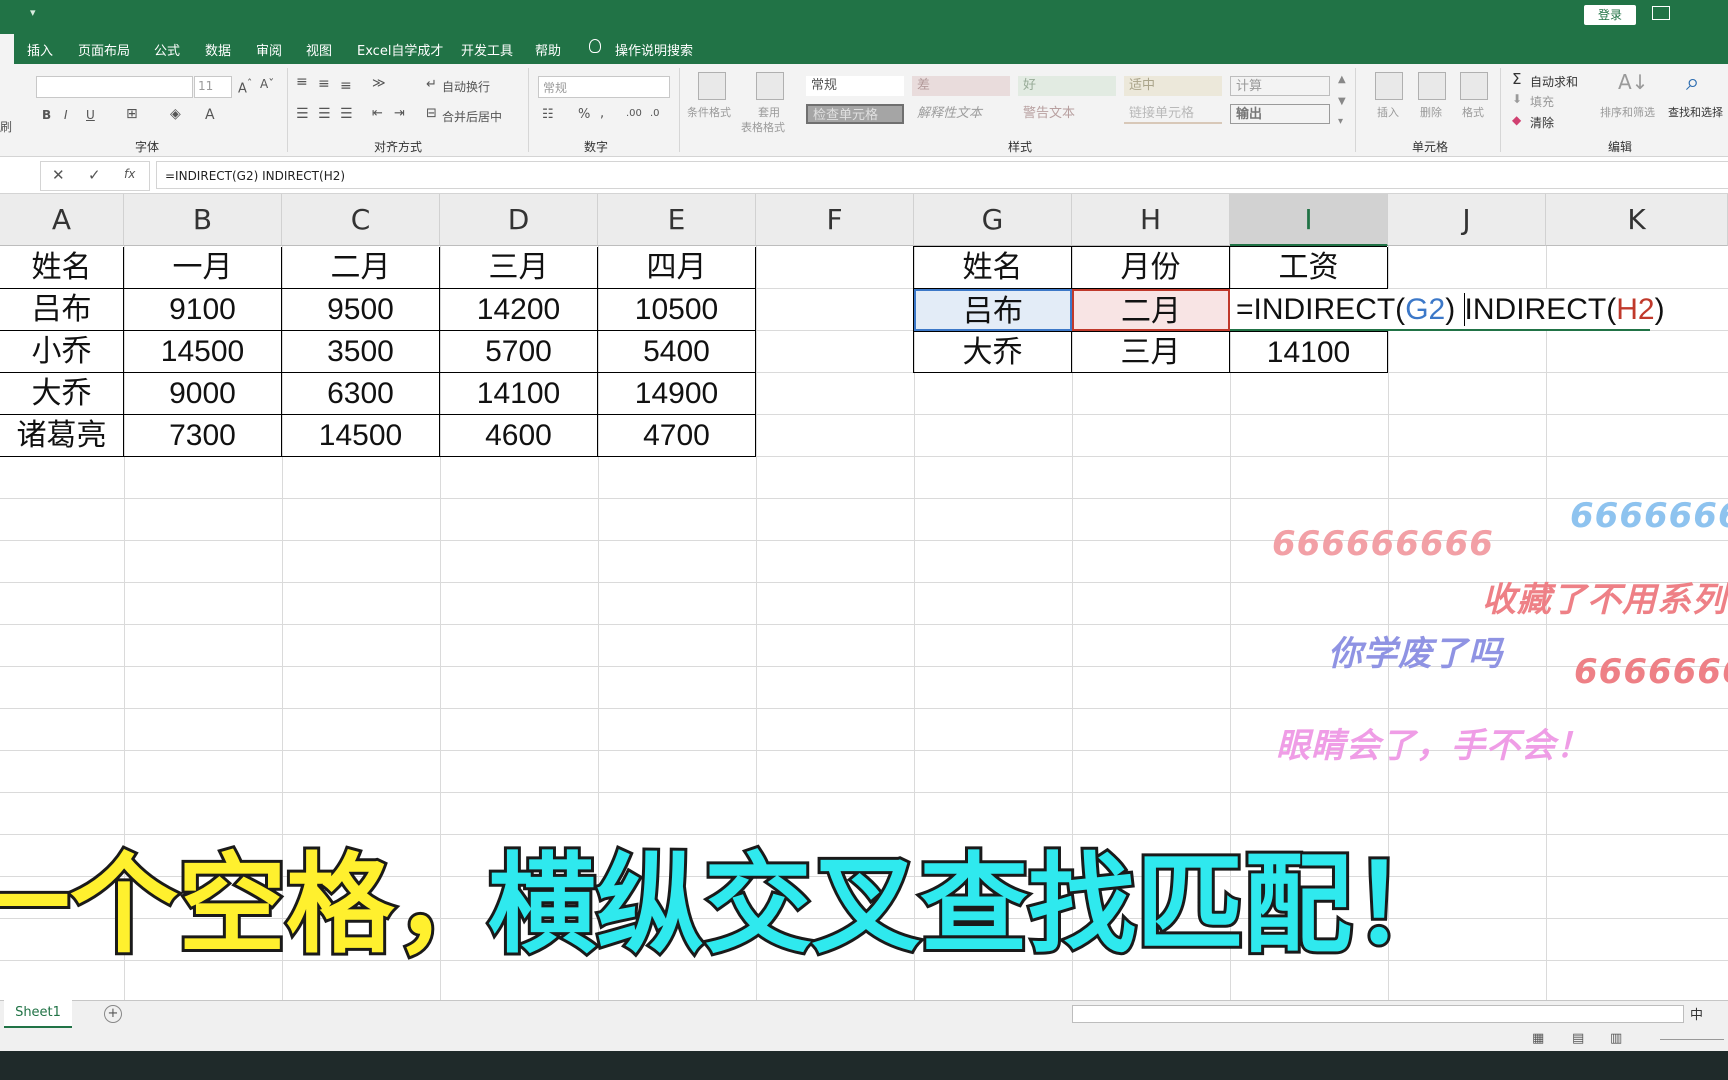 The width and height of the screenshot is (1728, 1080). What do you see at coordinates (1692, 1039) in the screenshot?
I see `zoom-slider` at bounding box center [1692, 1039].